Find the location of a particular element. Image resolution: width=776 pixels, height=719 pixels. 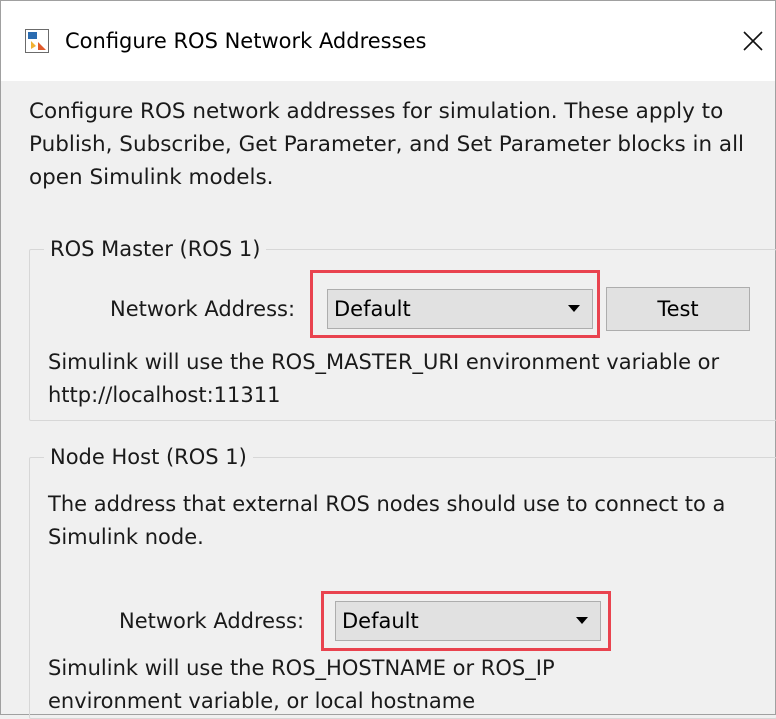

close-icon is located at coordinates (753, 41).